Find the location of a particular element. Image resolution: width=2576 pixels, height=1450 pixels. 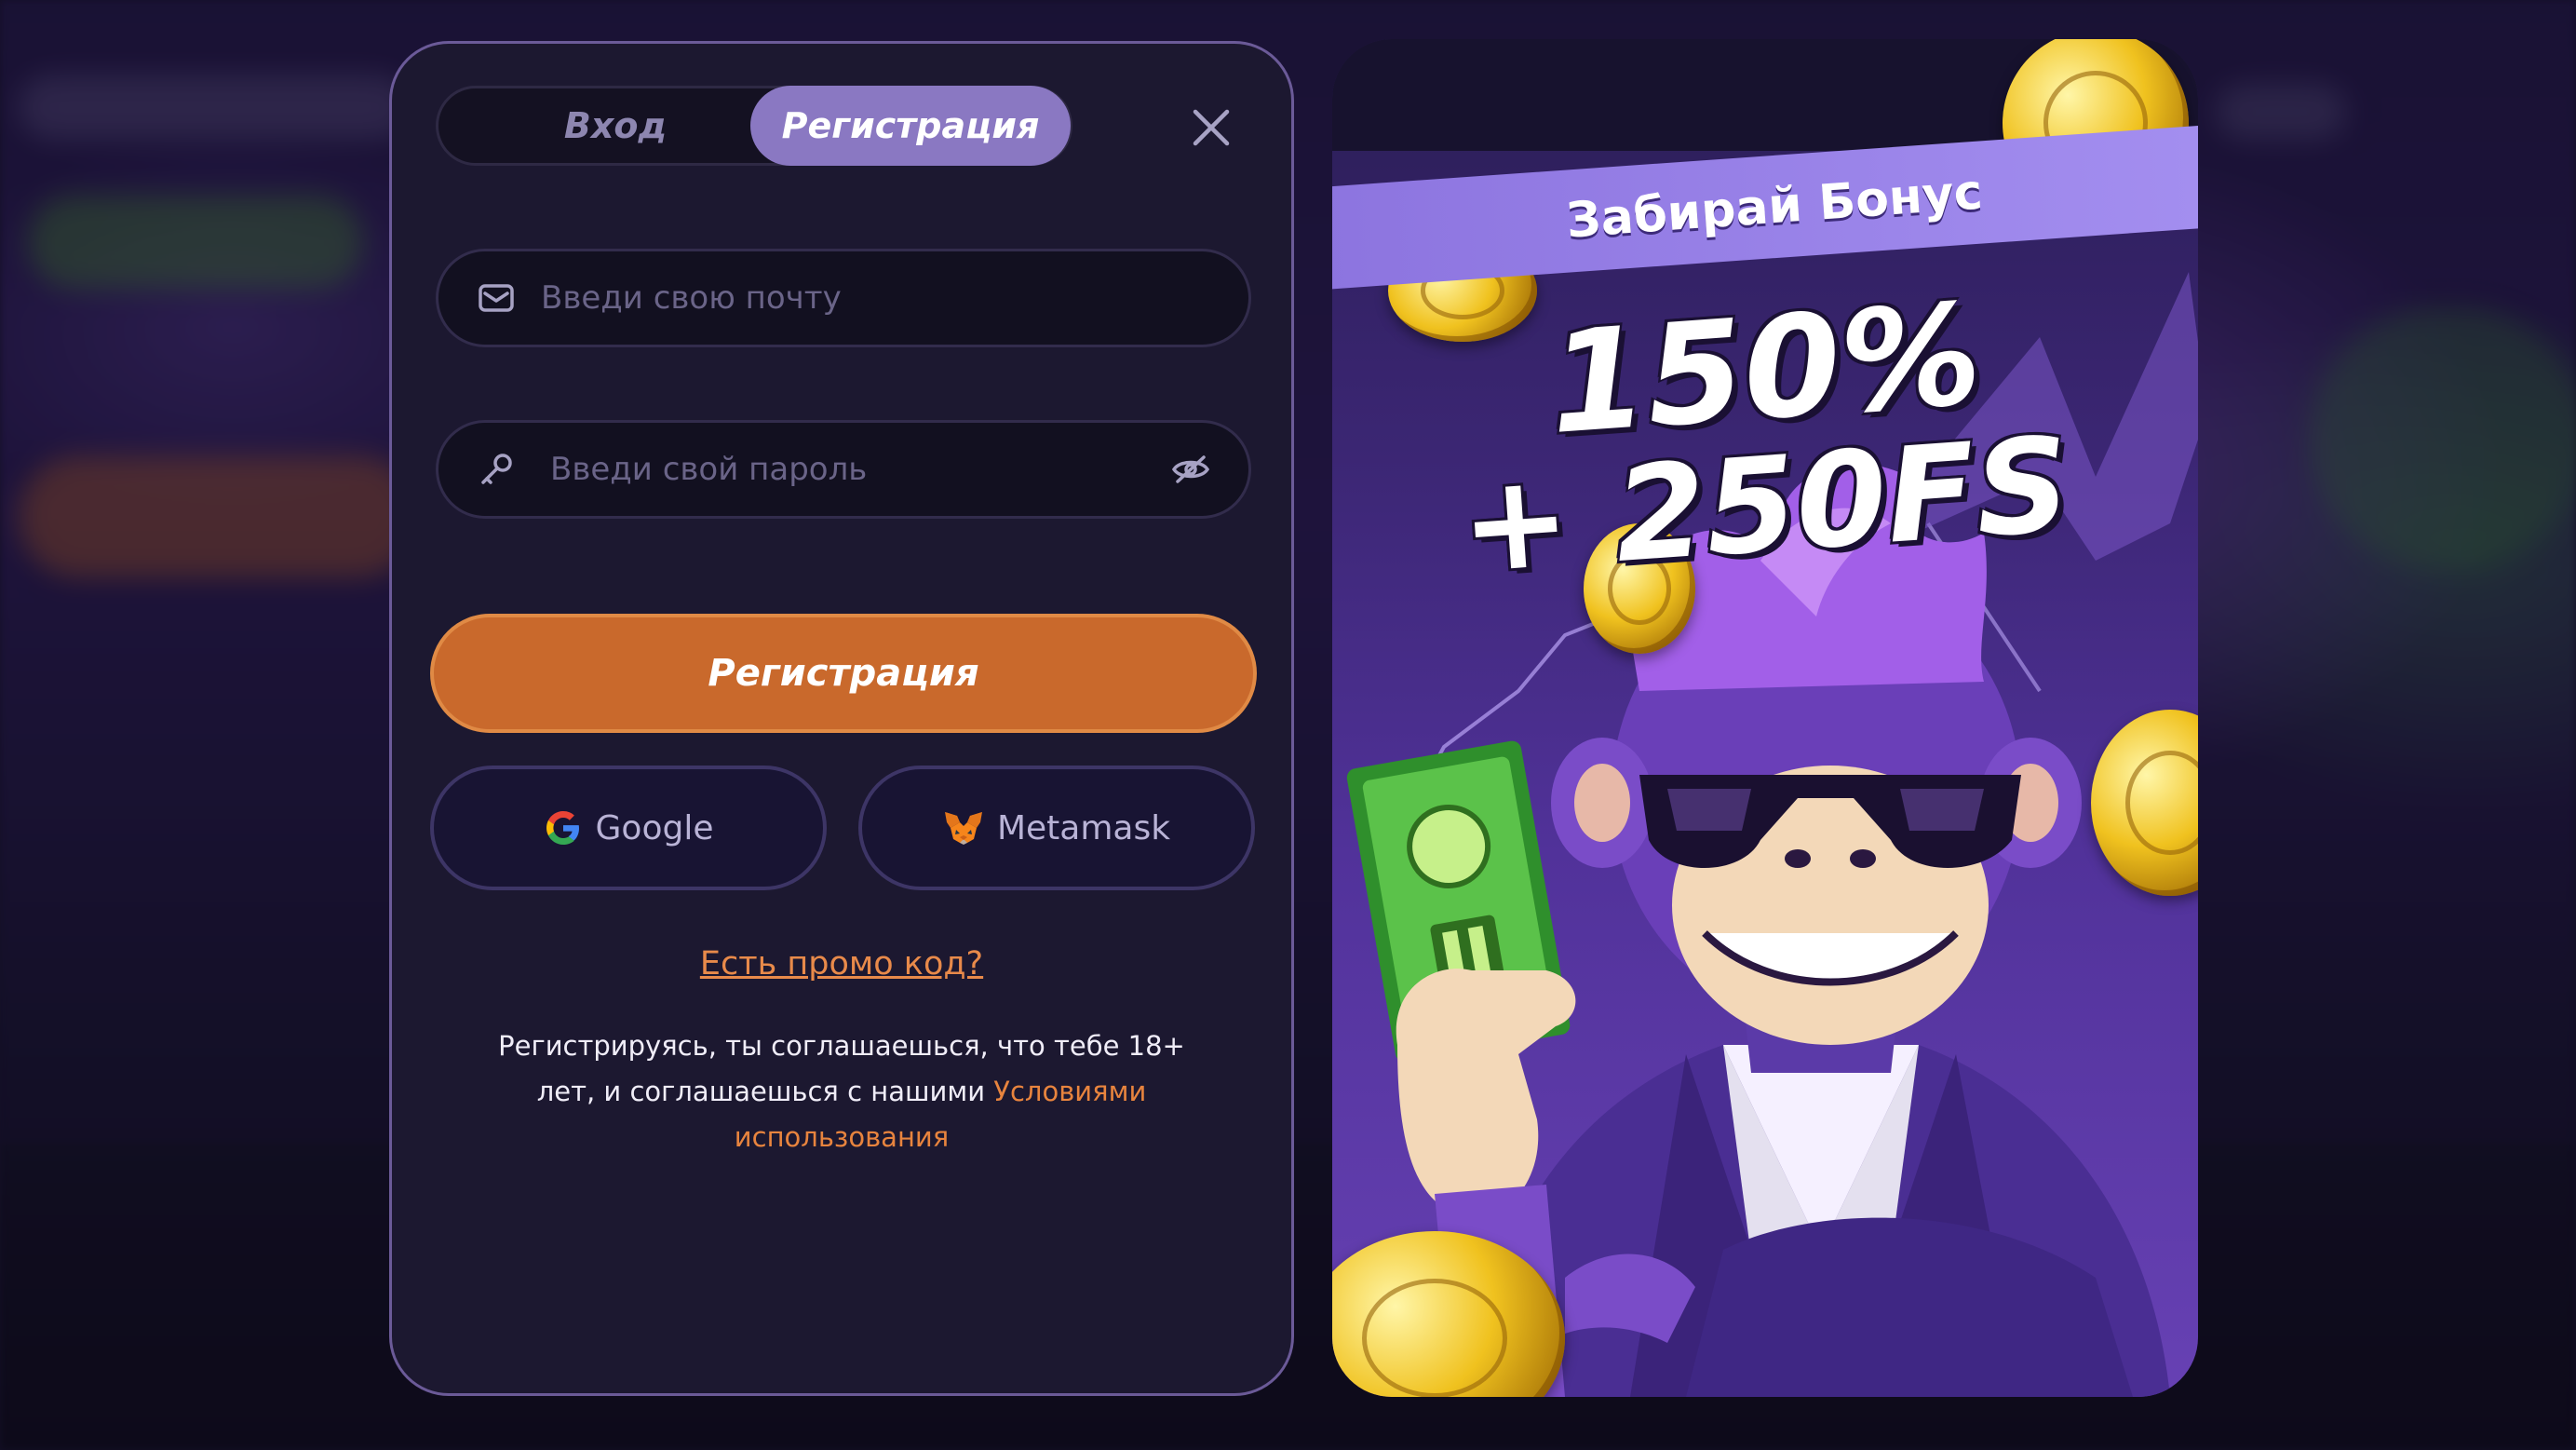

close-button is located at coordinates (1211, 128).